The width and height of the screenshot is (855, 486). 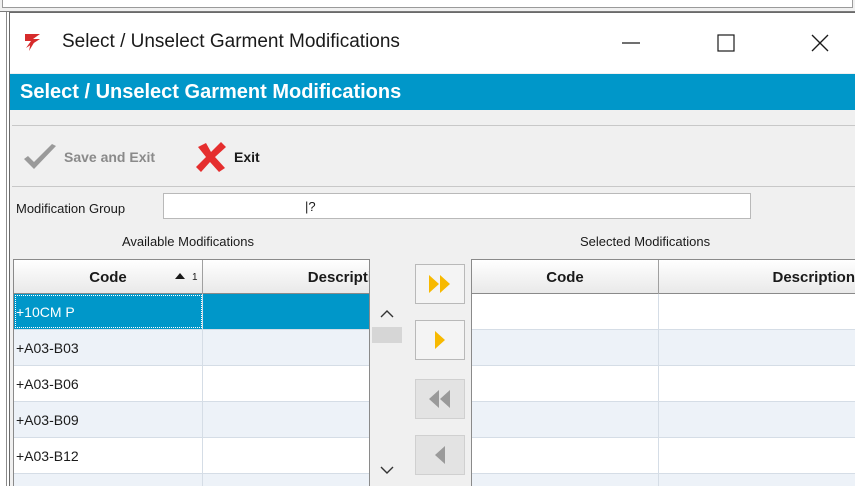 What do you see at coordinates (432, 92) in the screenshot?
I see `header-banner: Select / Unselect Garment Modifications` at bounding box center [432, 92].